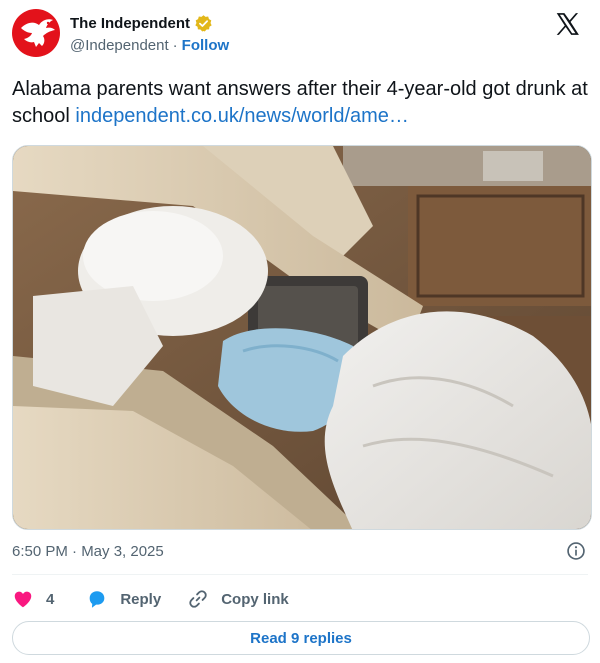  I want to click on eagle-logo-icon, so click(38, 33).